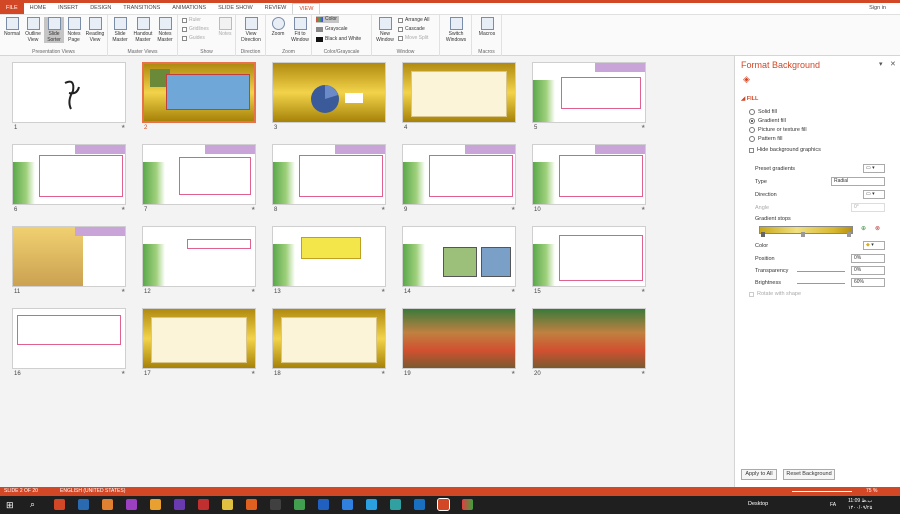 Image resolution: width=900 pixels, height=514 pixels. What do you see at coordinates (191, 20) in the screenshot?
I see `ruler-checkbox: Ruler` at bounding box center [191, 20].